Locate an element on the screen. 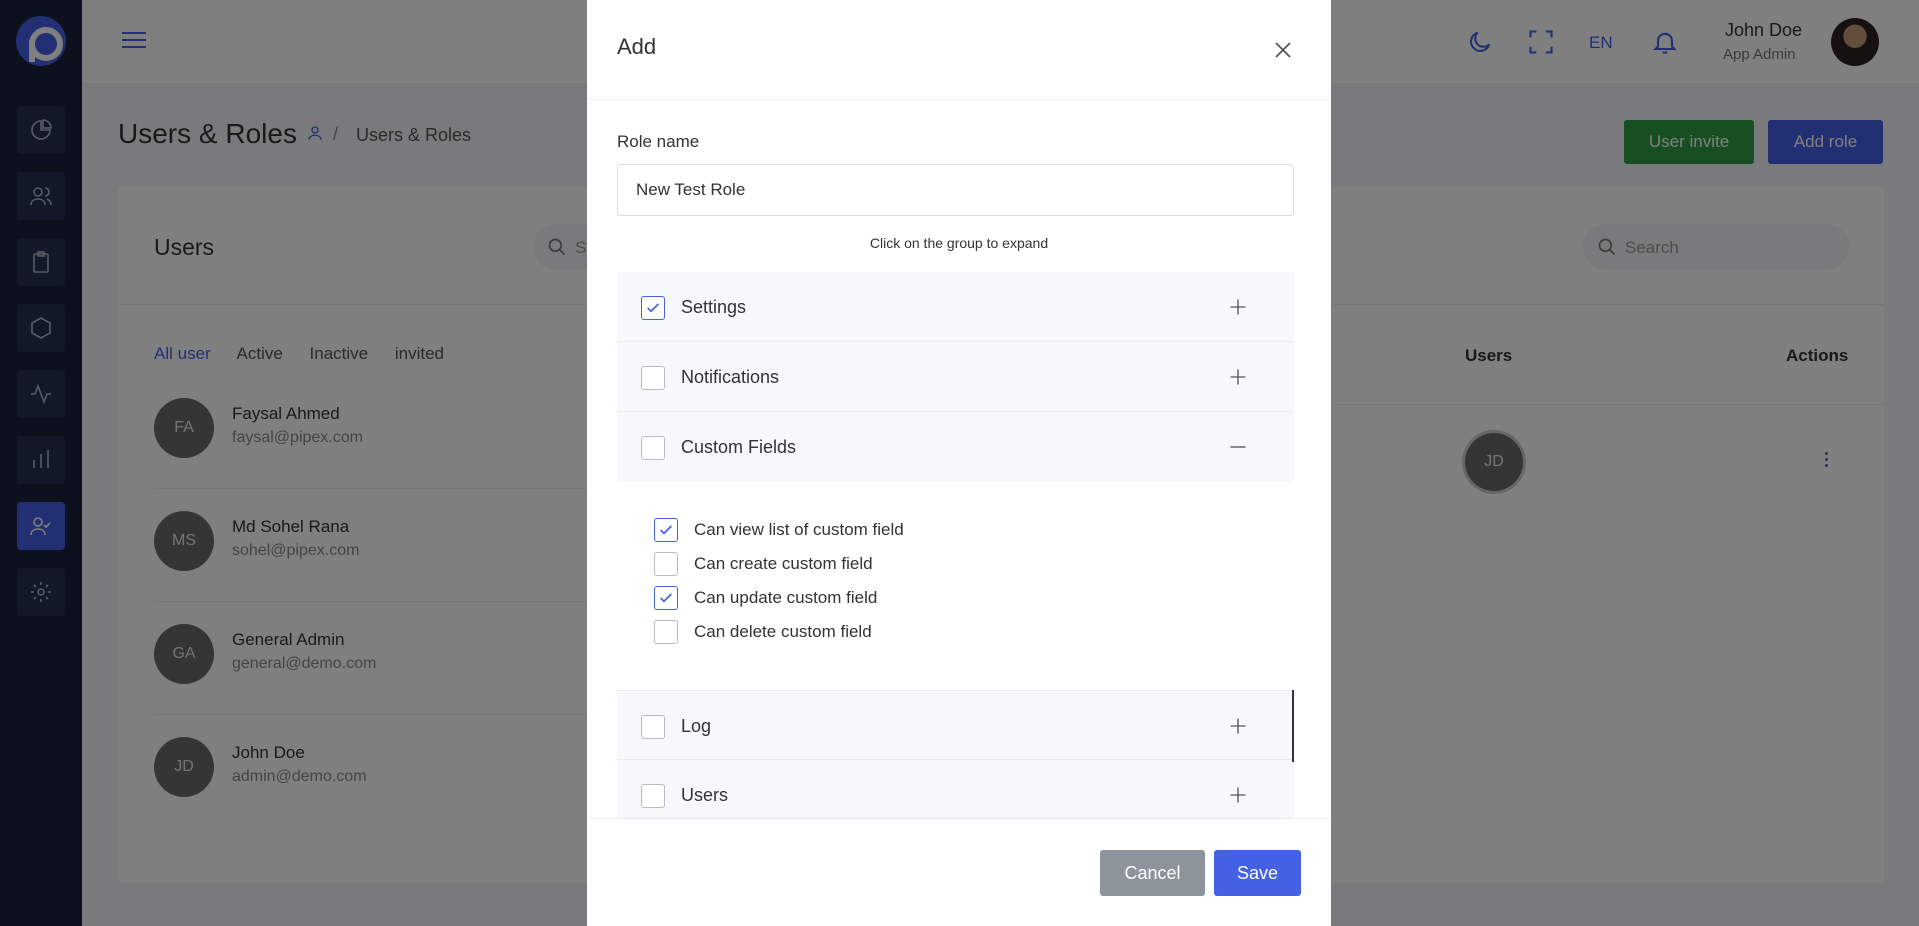 The width and height of the screenshot is (1919, 926). scrollbar is located at coordinates (1293, 726).